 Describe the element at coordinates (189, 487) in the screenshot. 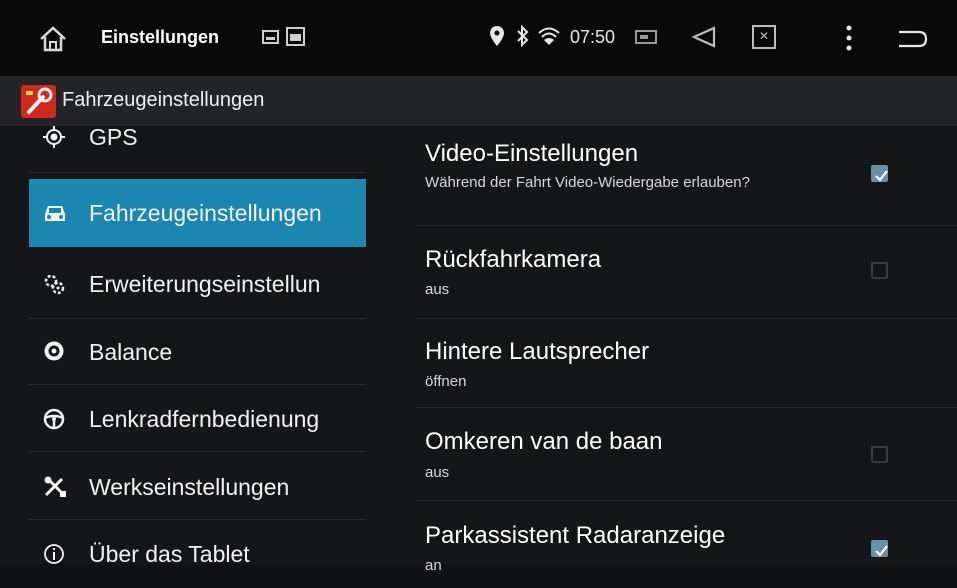

I see `sidebar-item-label: Werkseinstellungen` at that location.